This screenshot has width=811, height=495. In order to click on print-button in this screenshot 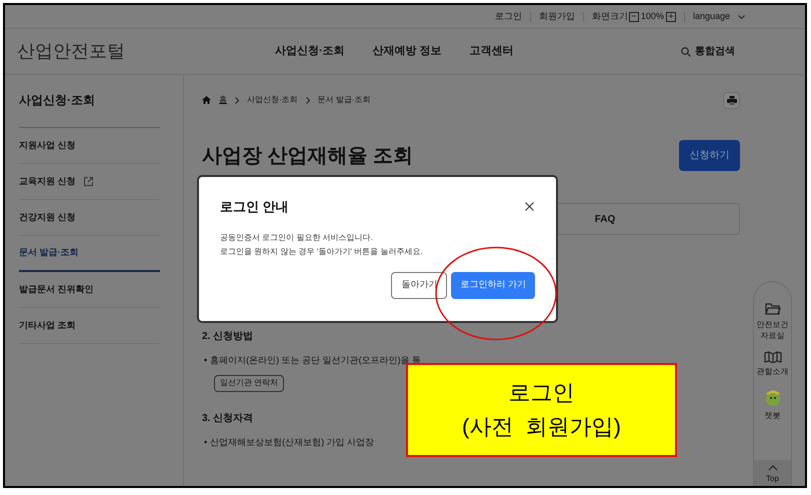, I will do `click(731, 100)`.